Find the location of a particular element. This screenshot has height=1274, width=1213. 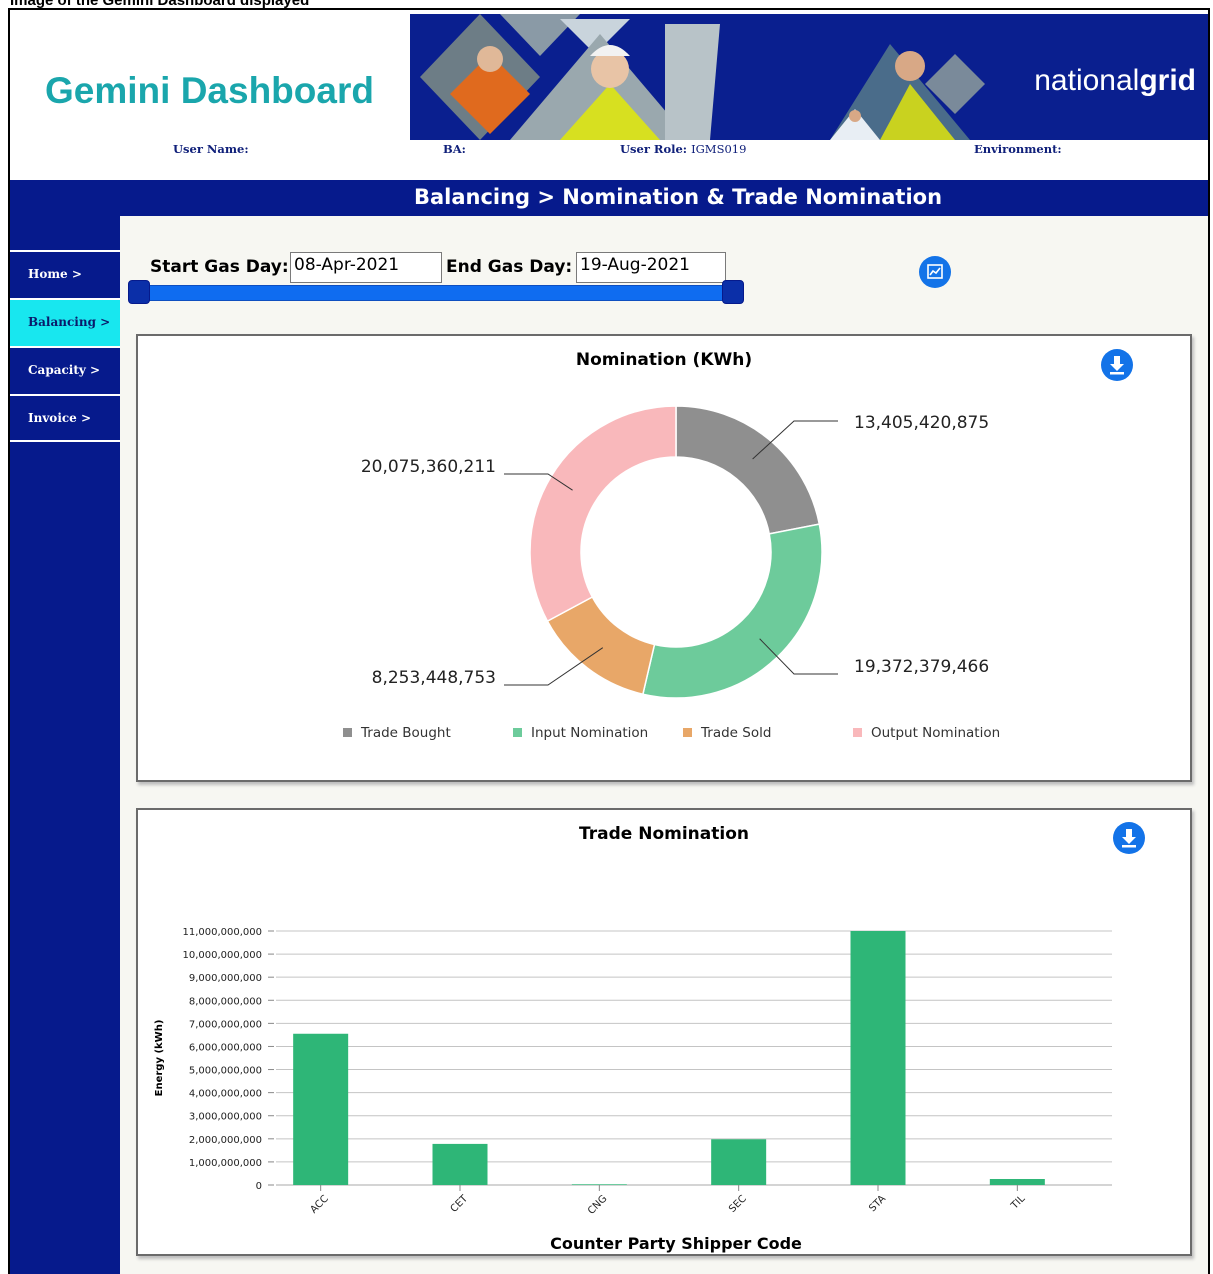

legend-item-output-nomination: Output Nomination is located at coordinates (926, 733).